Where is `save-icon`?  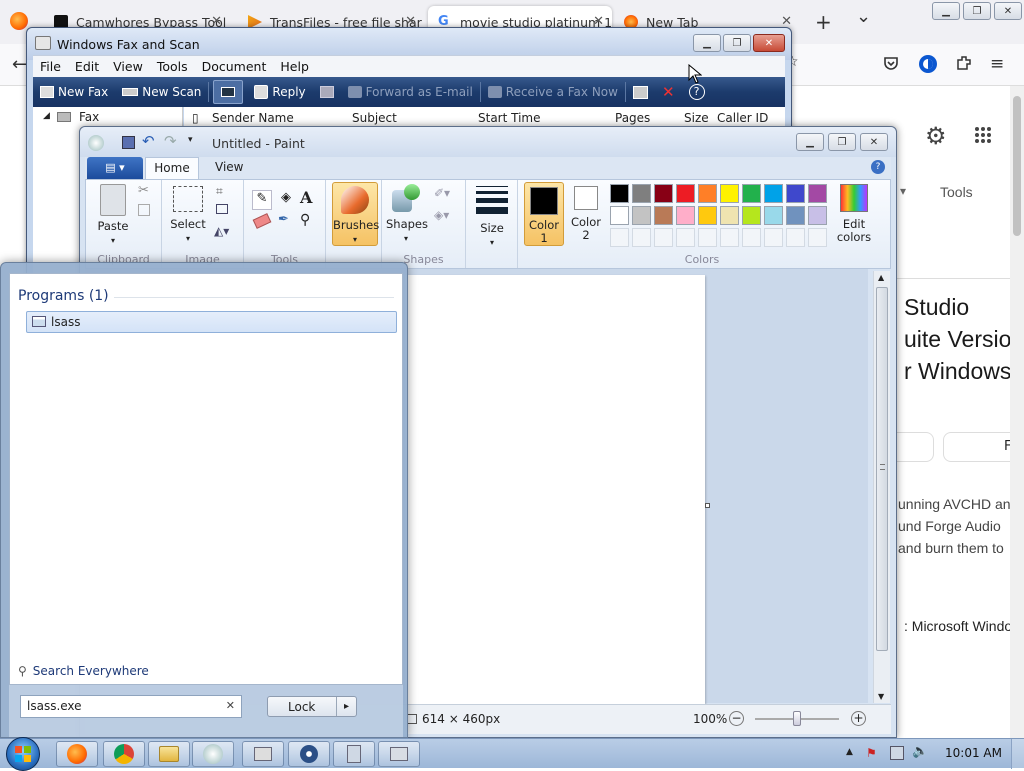
save-icon is located at coordinates (128, 142).